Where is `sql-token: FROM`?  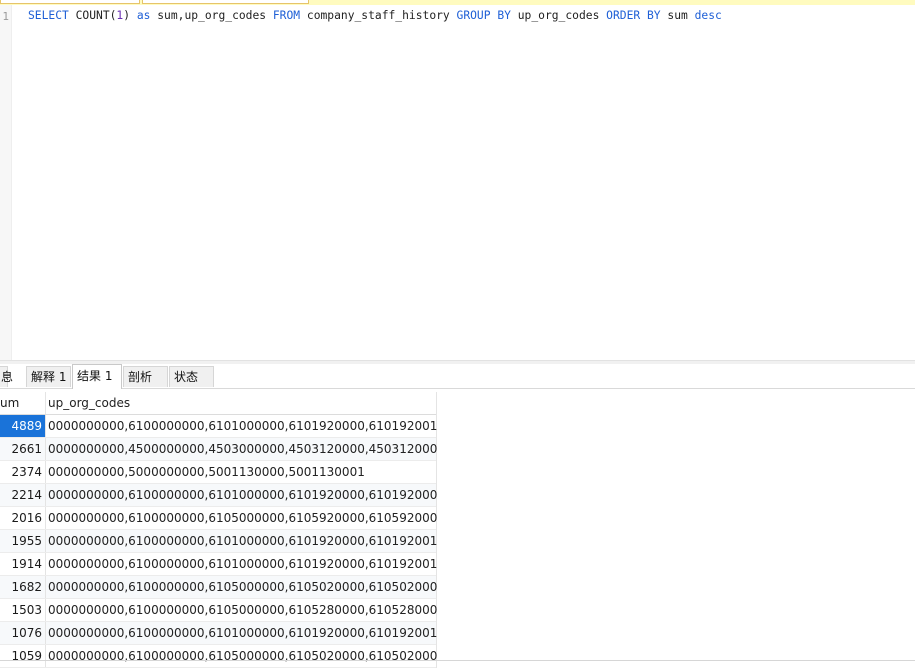 sql-token: FROM is located at coordinates (289, 15).